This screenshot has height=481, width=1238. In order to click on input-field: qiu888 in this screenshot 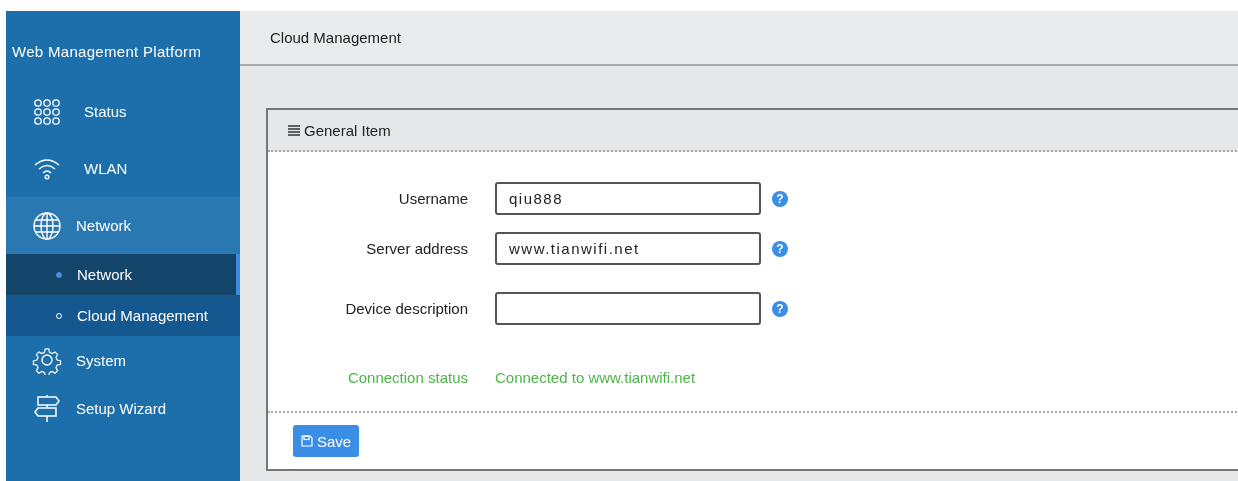, I will do `click(628, 199)`.